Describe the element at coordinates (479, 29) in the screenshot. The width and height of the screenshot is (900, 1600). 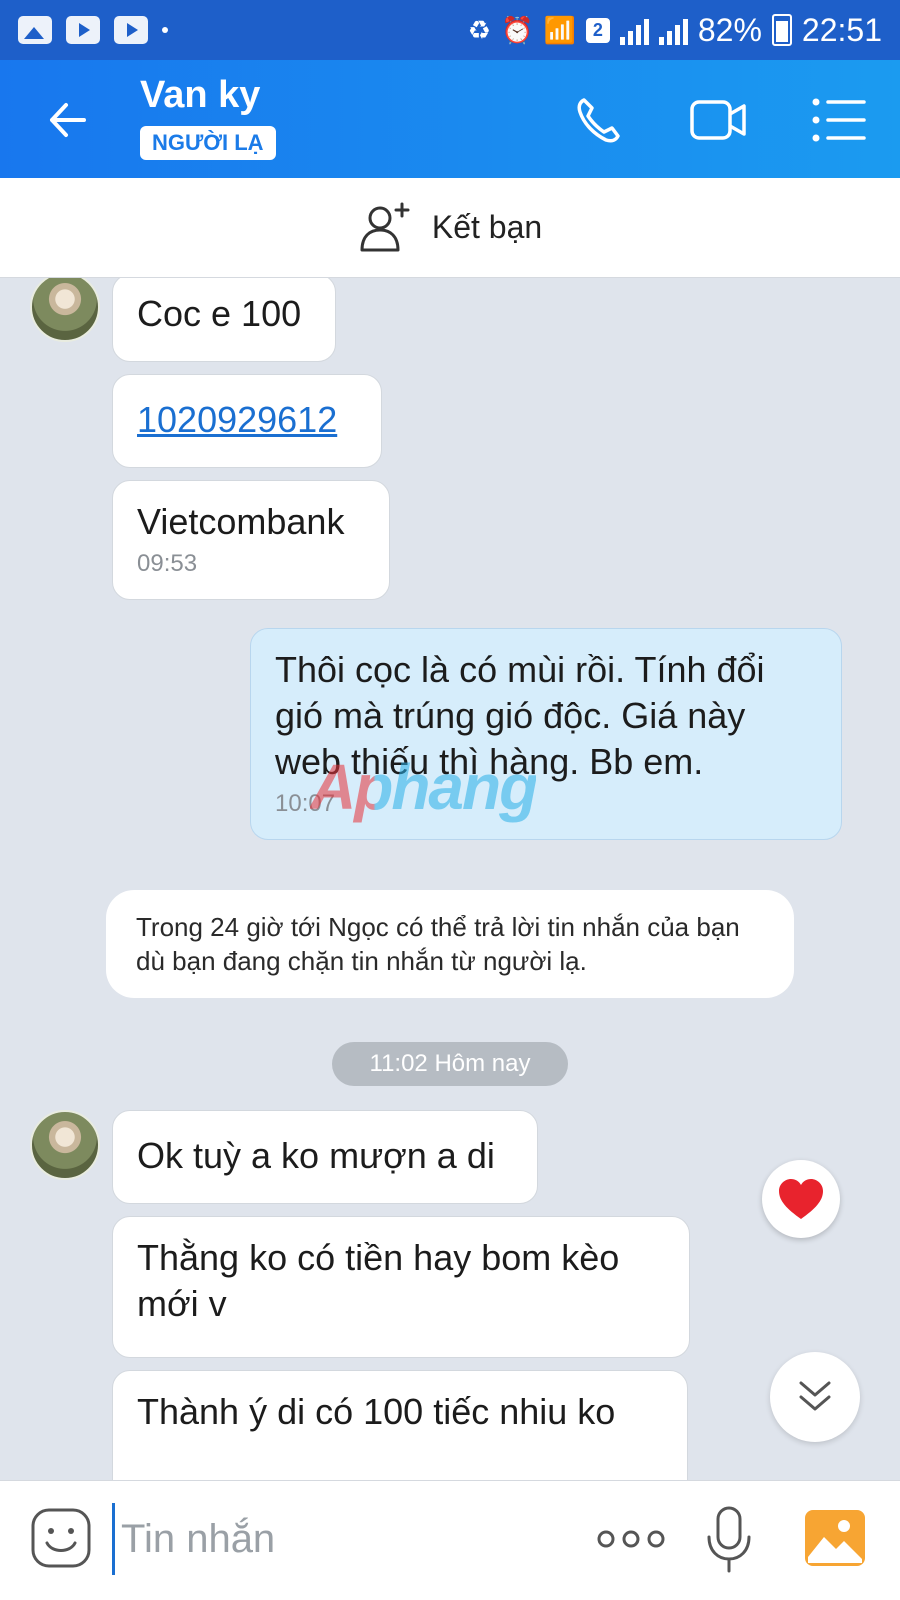
I see `recycle-icon: ♻` at that location.